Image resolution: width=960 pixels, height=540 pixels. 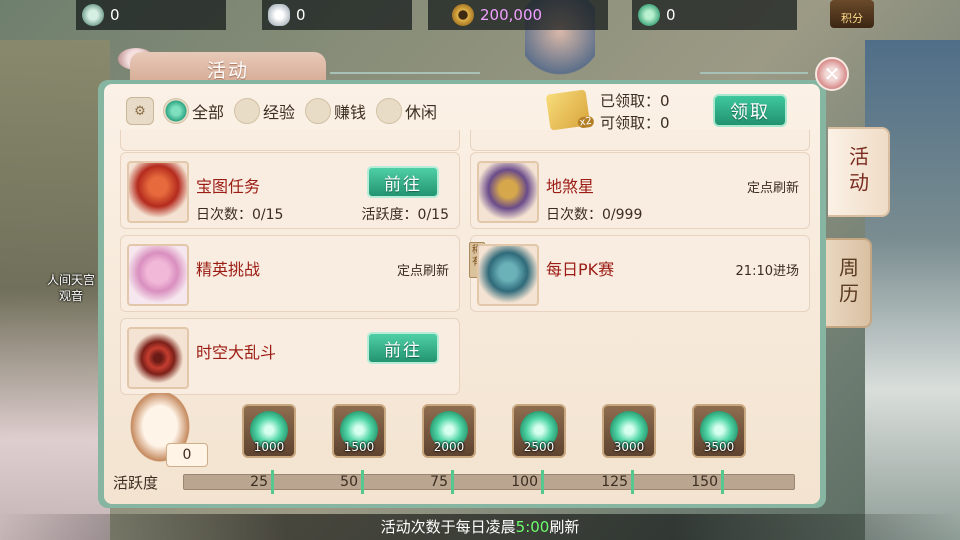 What do you see at coordinates (359, 431) in the screenshot?
I see `reward-chest-1500: 1500` at bounding box center [359, 431].